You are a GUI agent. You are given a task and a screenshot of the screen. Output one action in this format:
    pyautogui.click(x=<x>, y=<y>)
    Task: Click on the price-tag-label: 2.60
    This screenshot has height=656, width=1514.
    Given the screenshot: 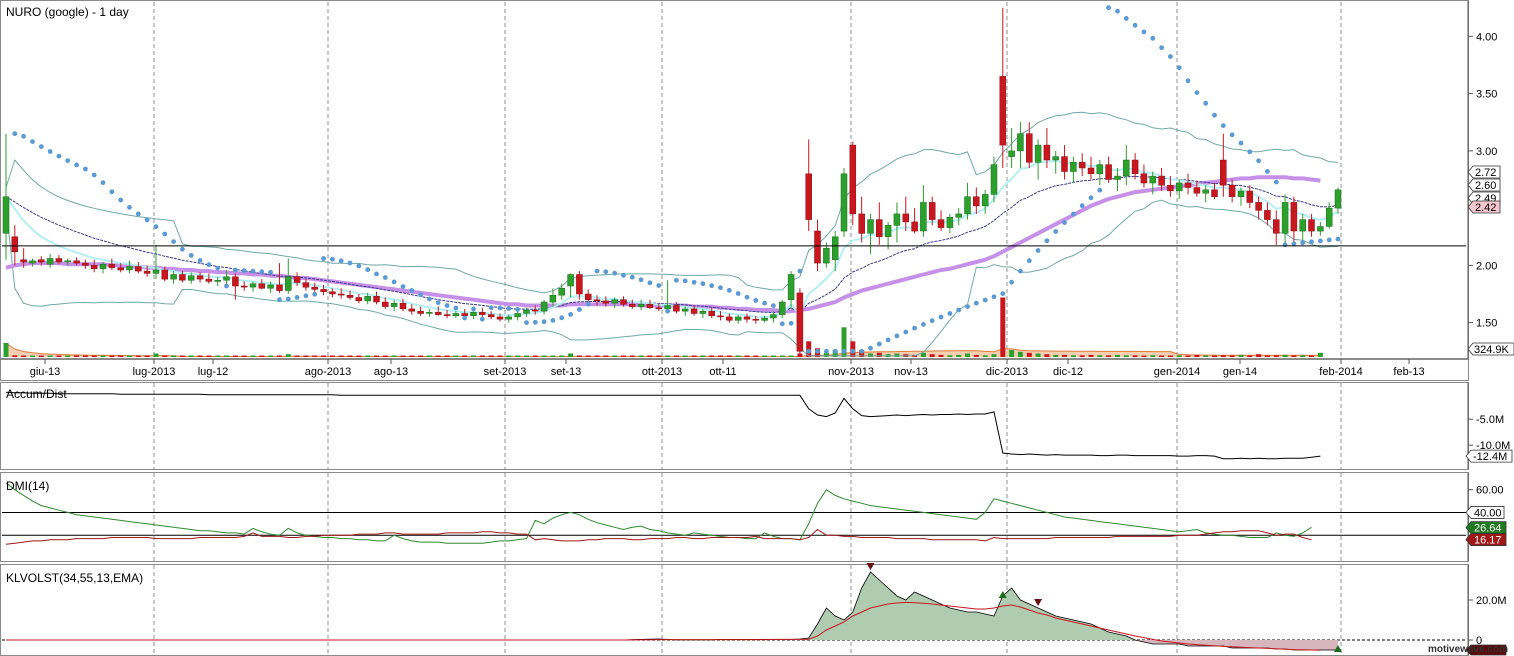 What is the action you would take?
    pyautogui.click(x=1485, y=186)
    